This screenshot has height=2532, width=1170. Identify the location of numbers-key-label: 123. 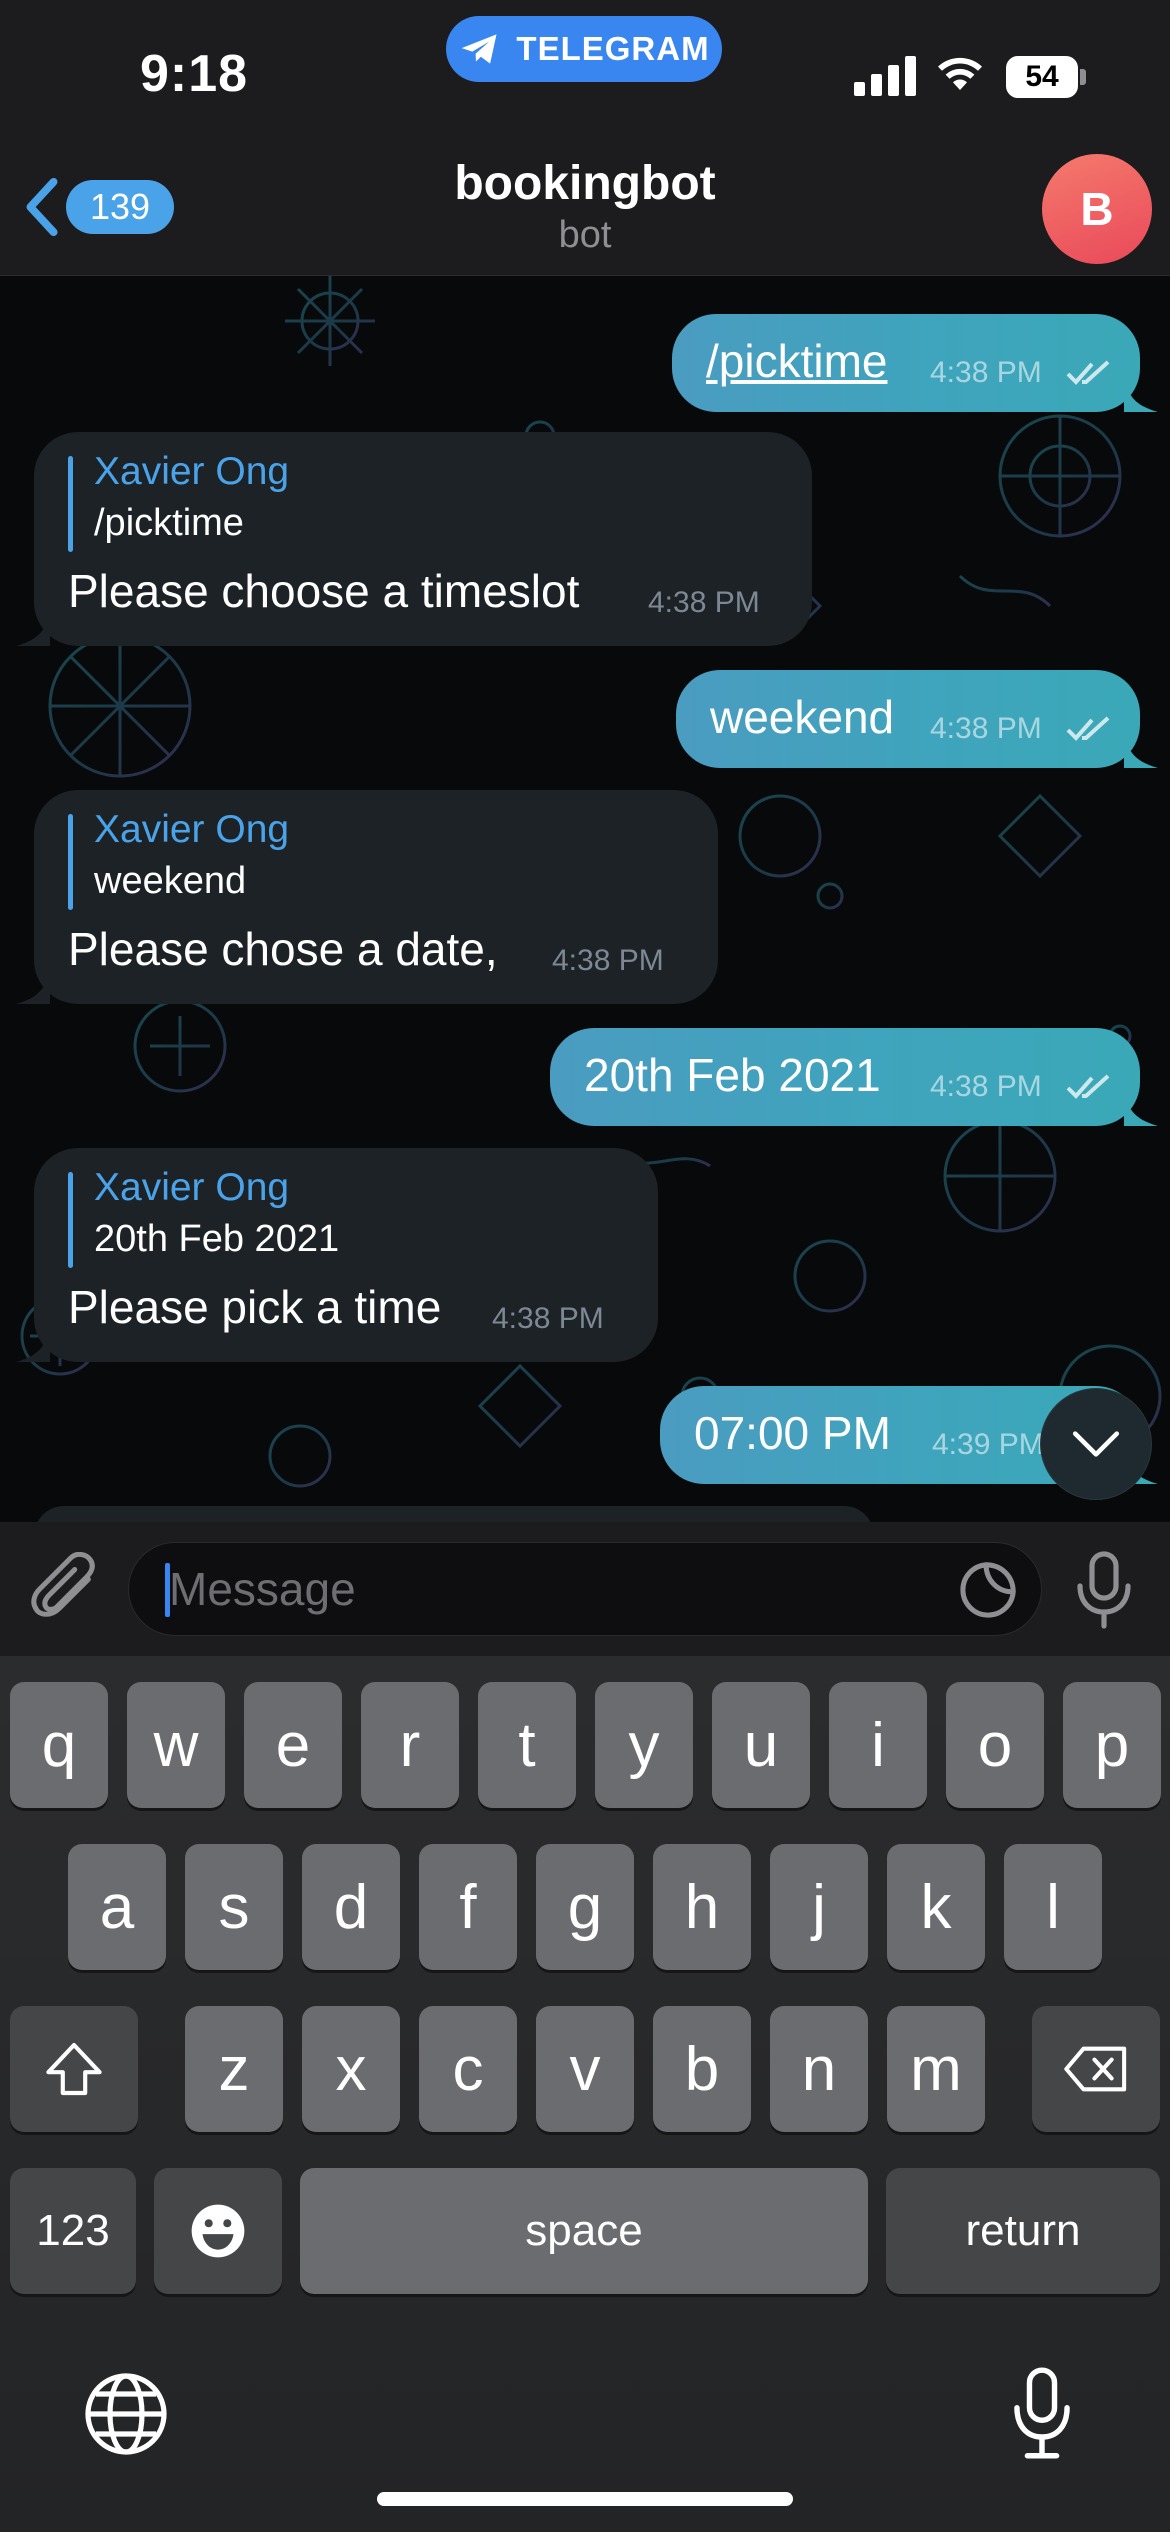
(73, 2230).